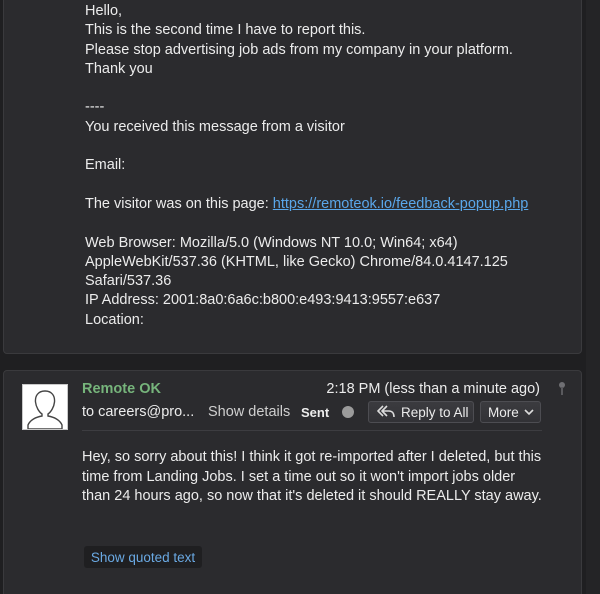  Describe the element at coordinates (45, 410) in the screenshot. I see `person-silhouette-icon` at that location.